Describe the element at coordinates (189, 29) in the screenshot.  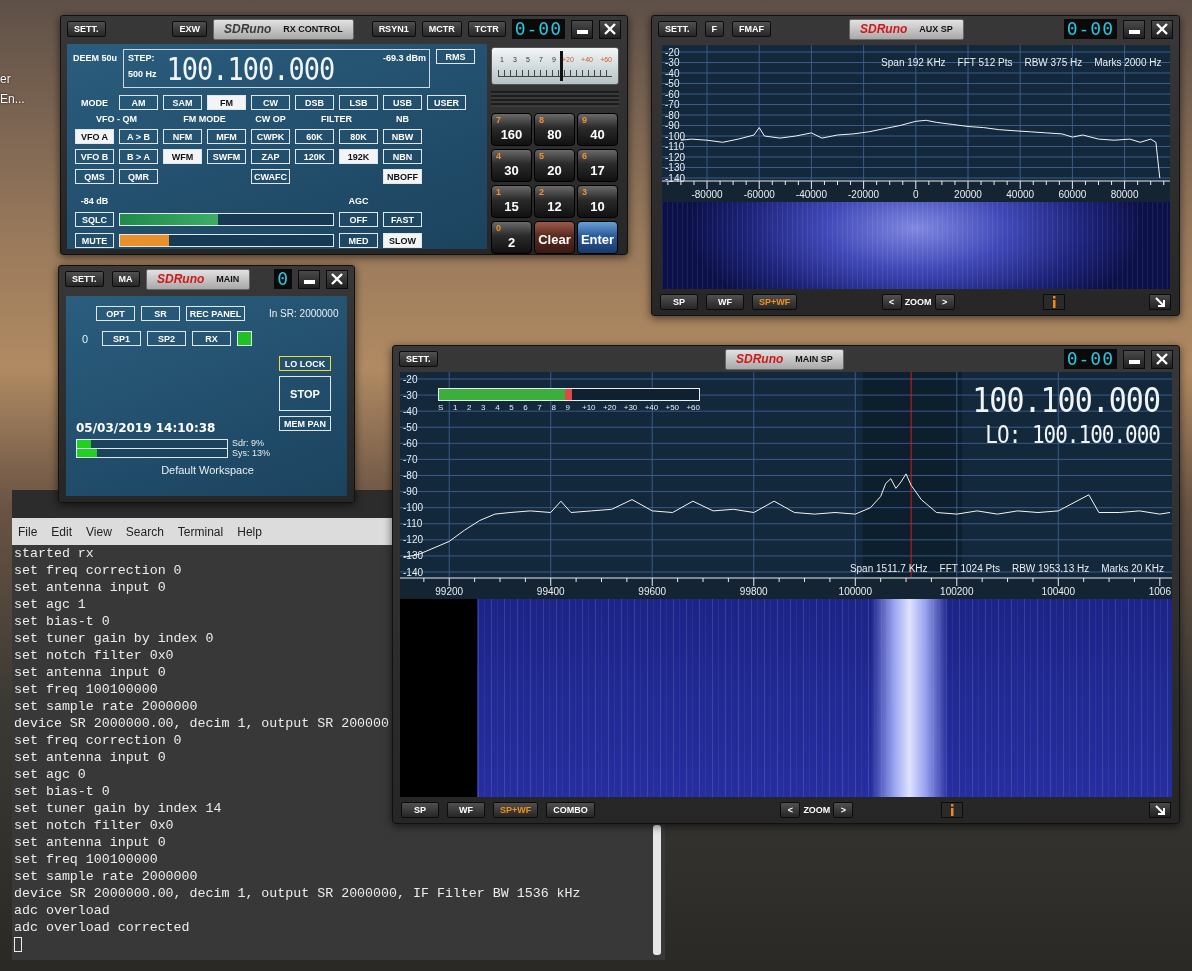
I see `toolbar-button: EXW` at that location.